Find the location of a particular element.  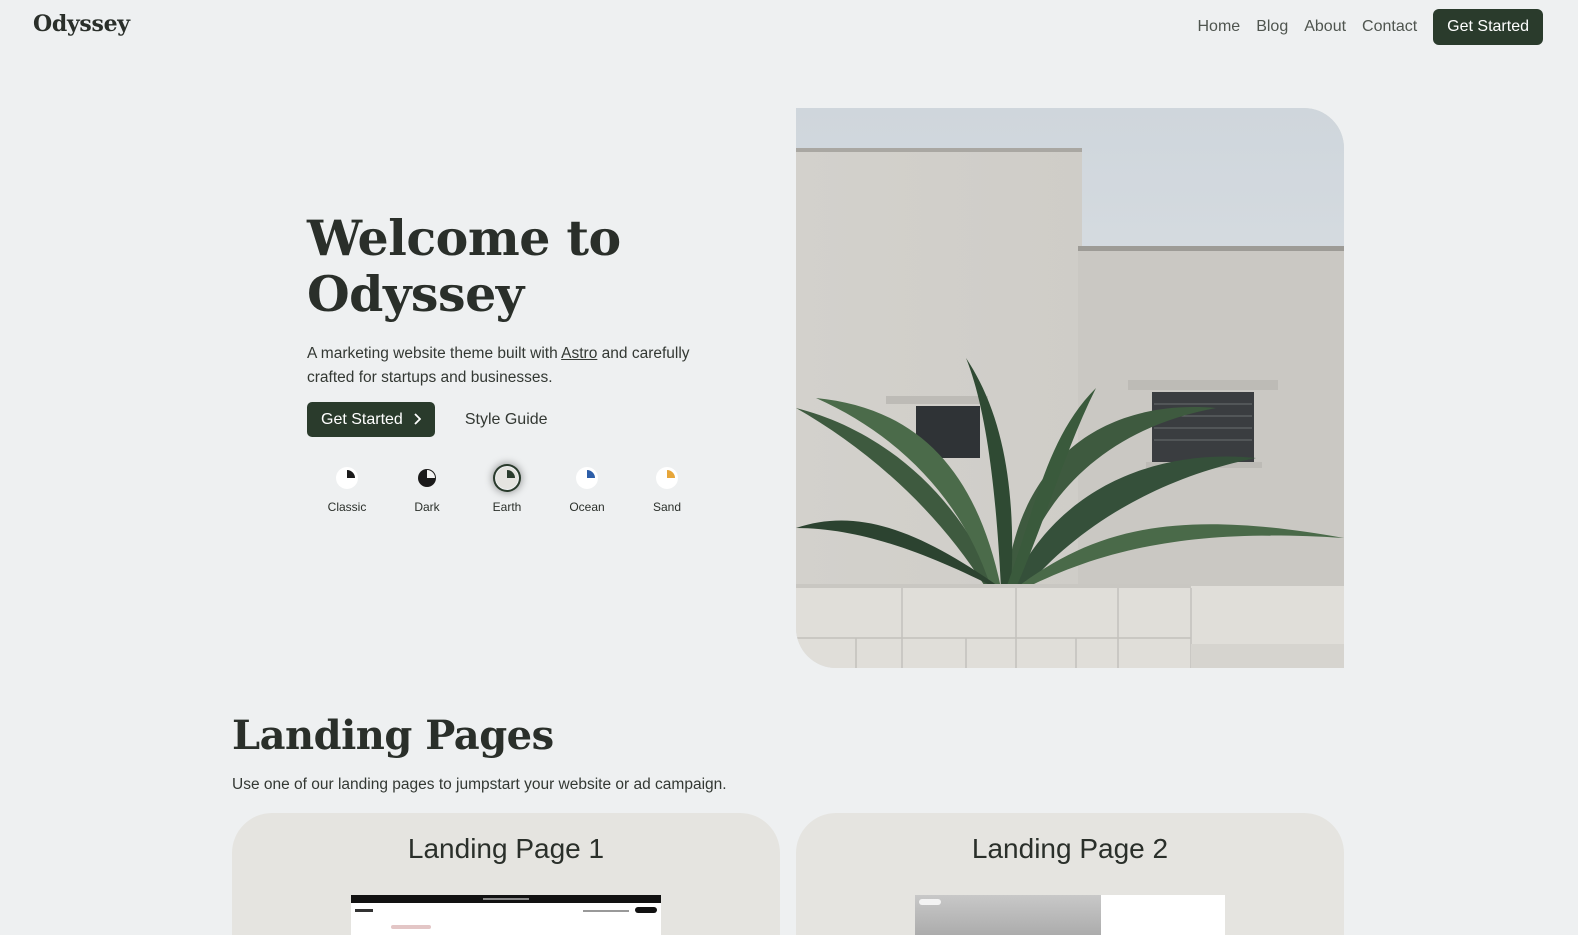

chevron-right-icon is located at coordinates (417, 420).